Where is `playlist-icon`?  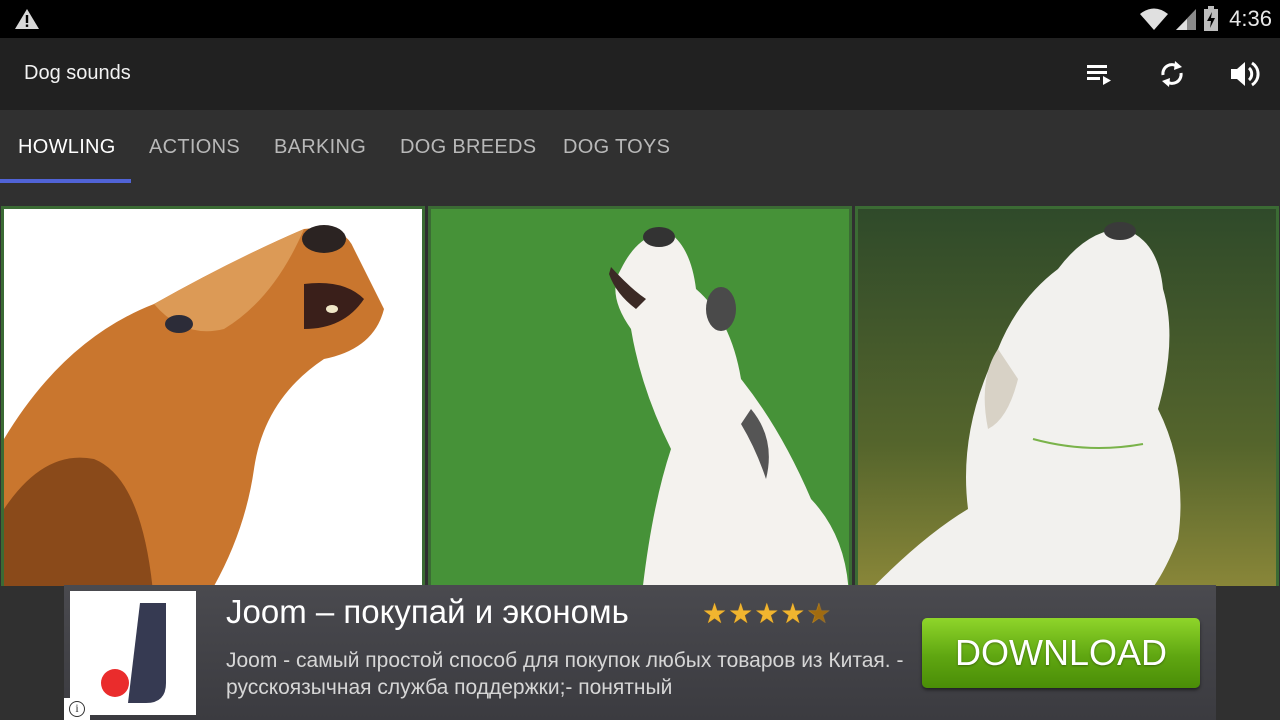
playlist-icon is located at coordinates (1099, 75).